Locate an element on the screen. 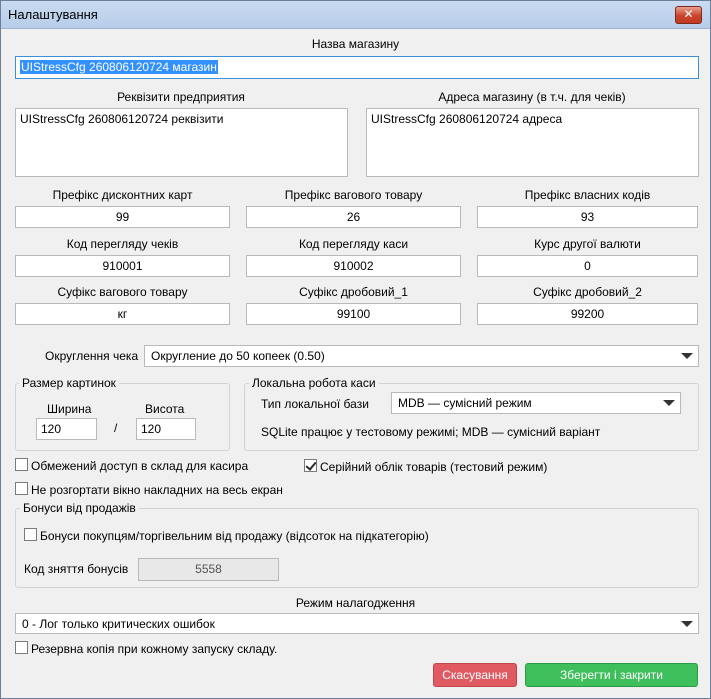  close-icon: ✕ is located at coordinates (688, 14).